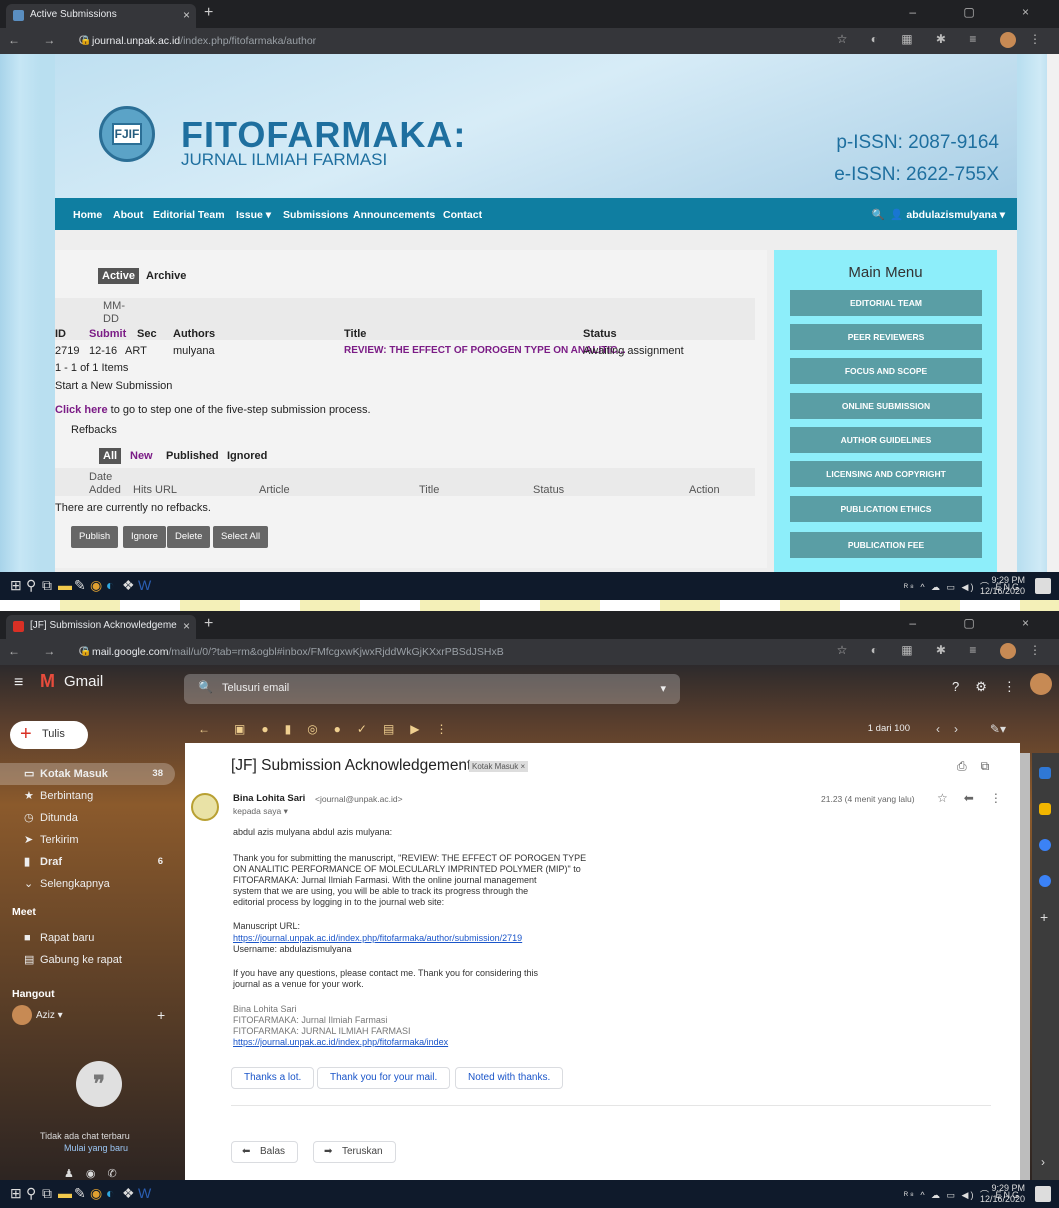 This screenshot has height=1208, width=1059. I want to click on menu-icon: ≡, so click(18, 683).